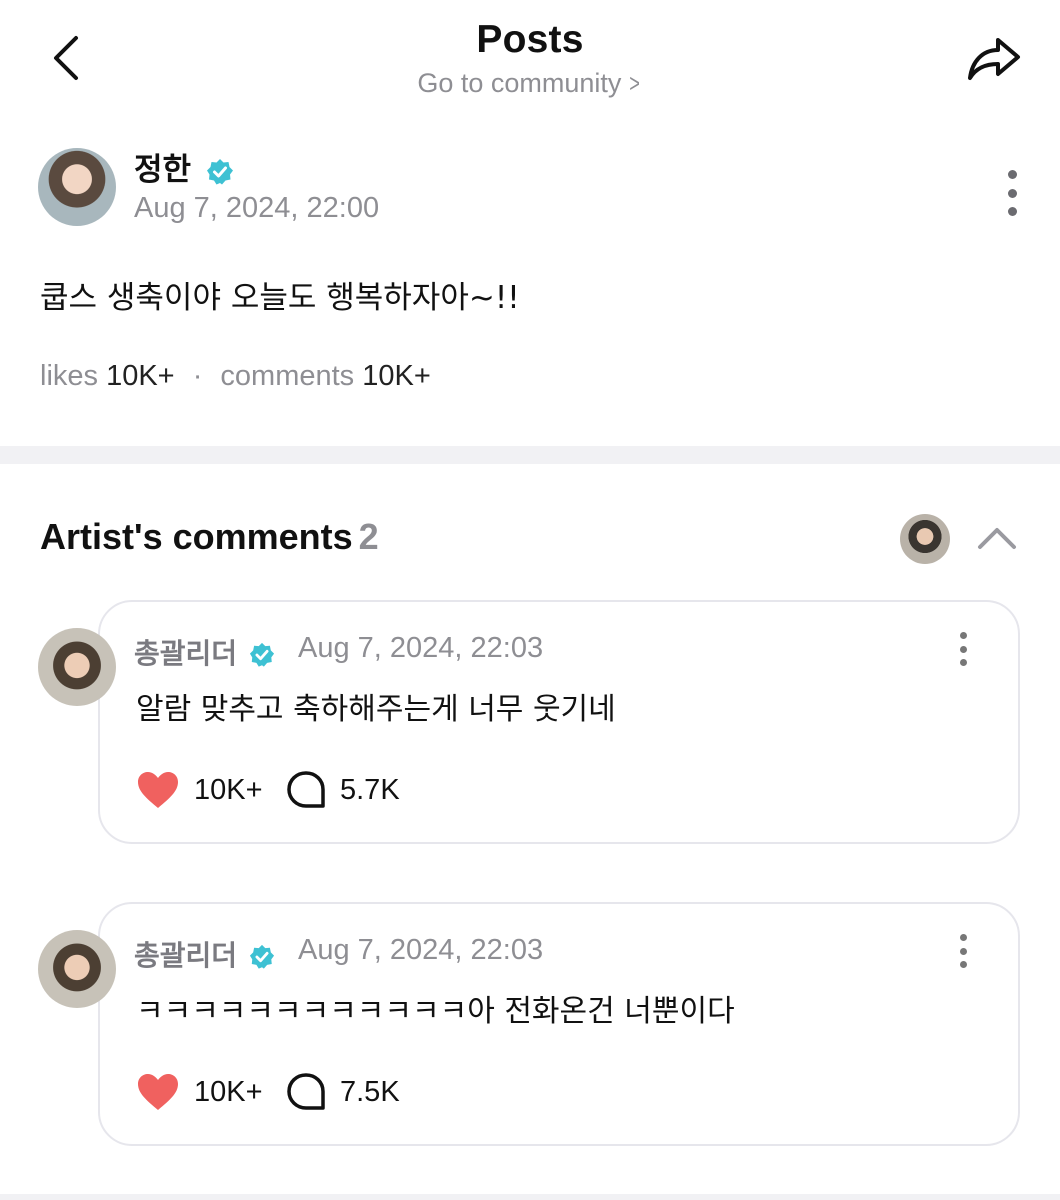  Describe the element at coordinates (370, 789) in the screenshot. I see `reply-count: 5.7K` at that location.